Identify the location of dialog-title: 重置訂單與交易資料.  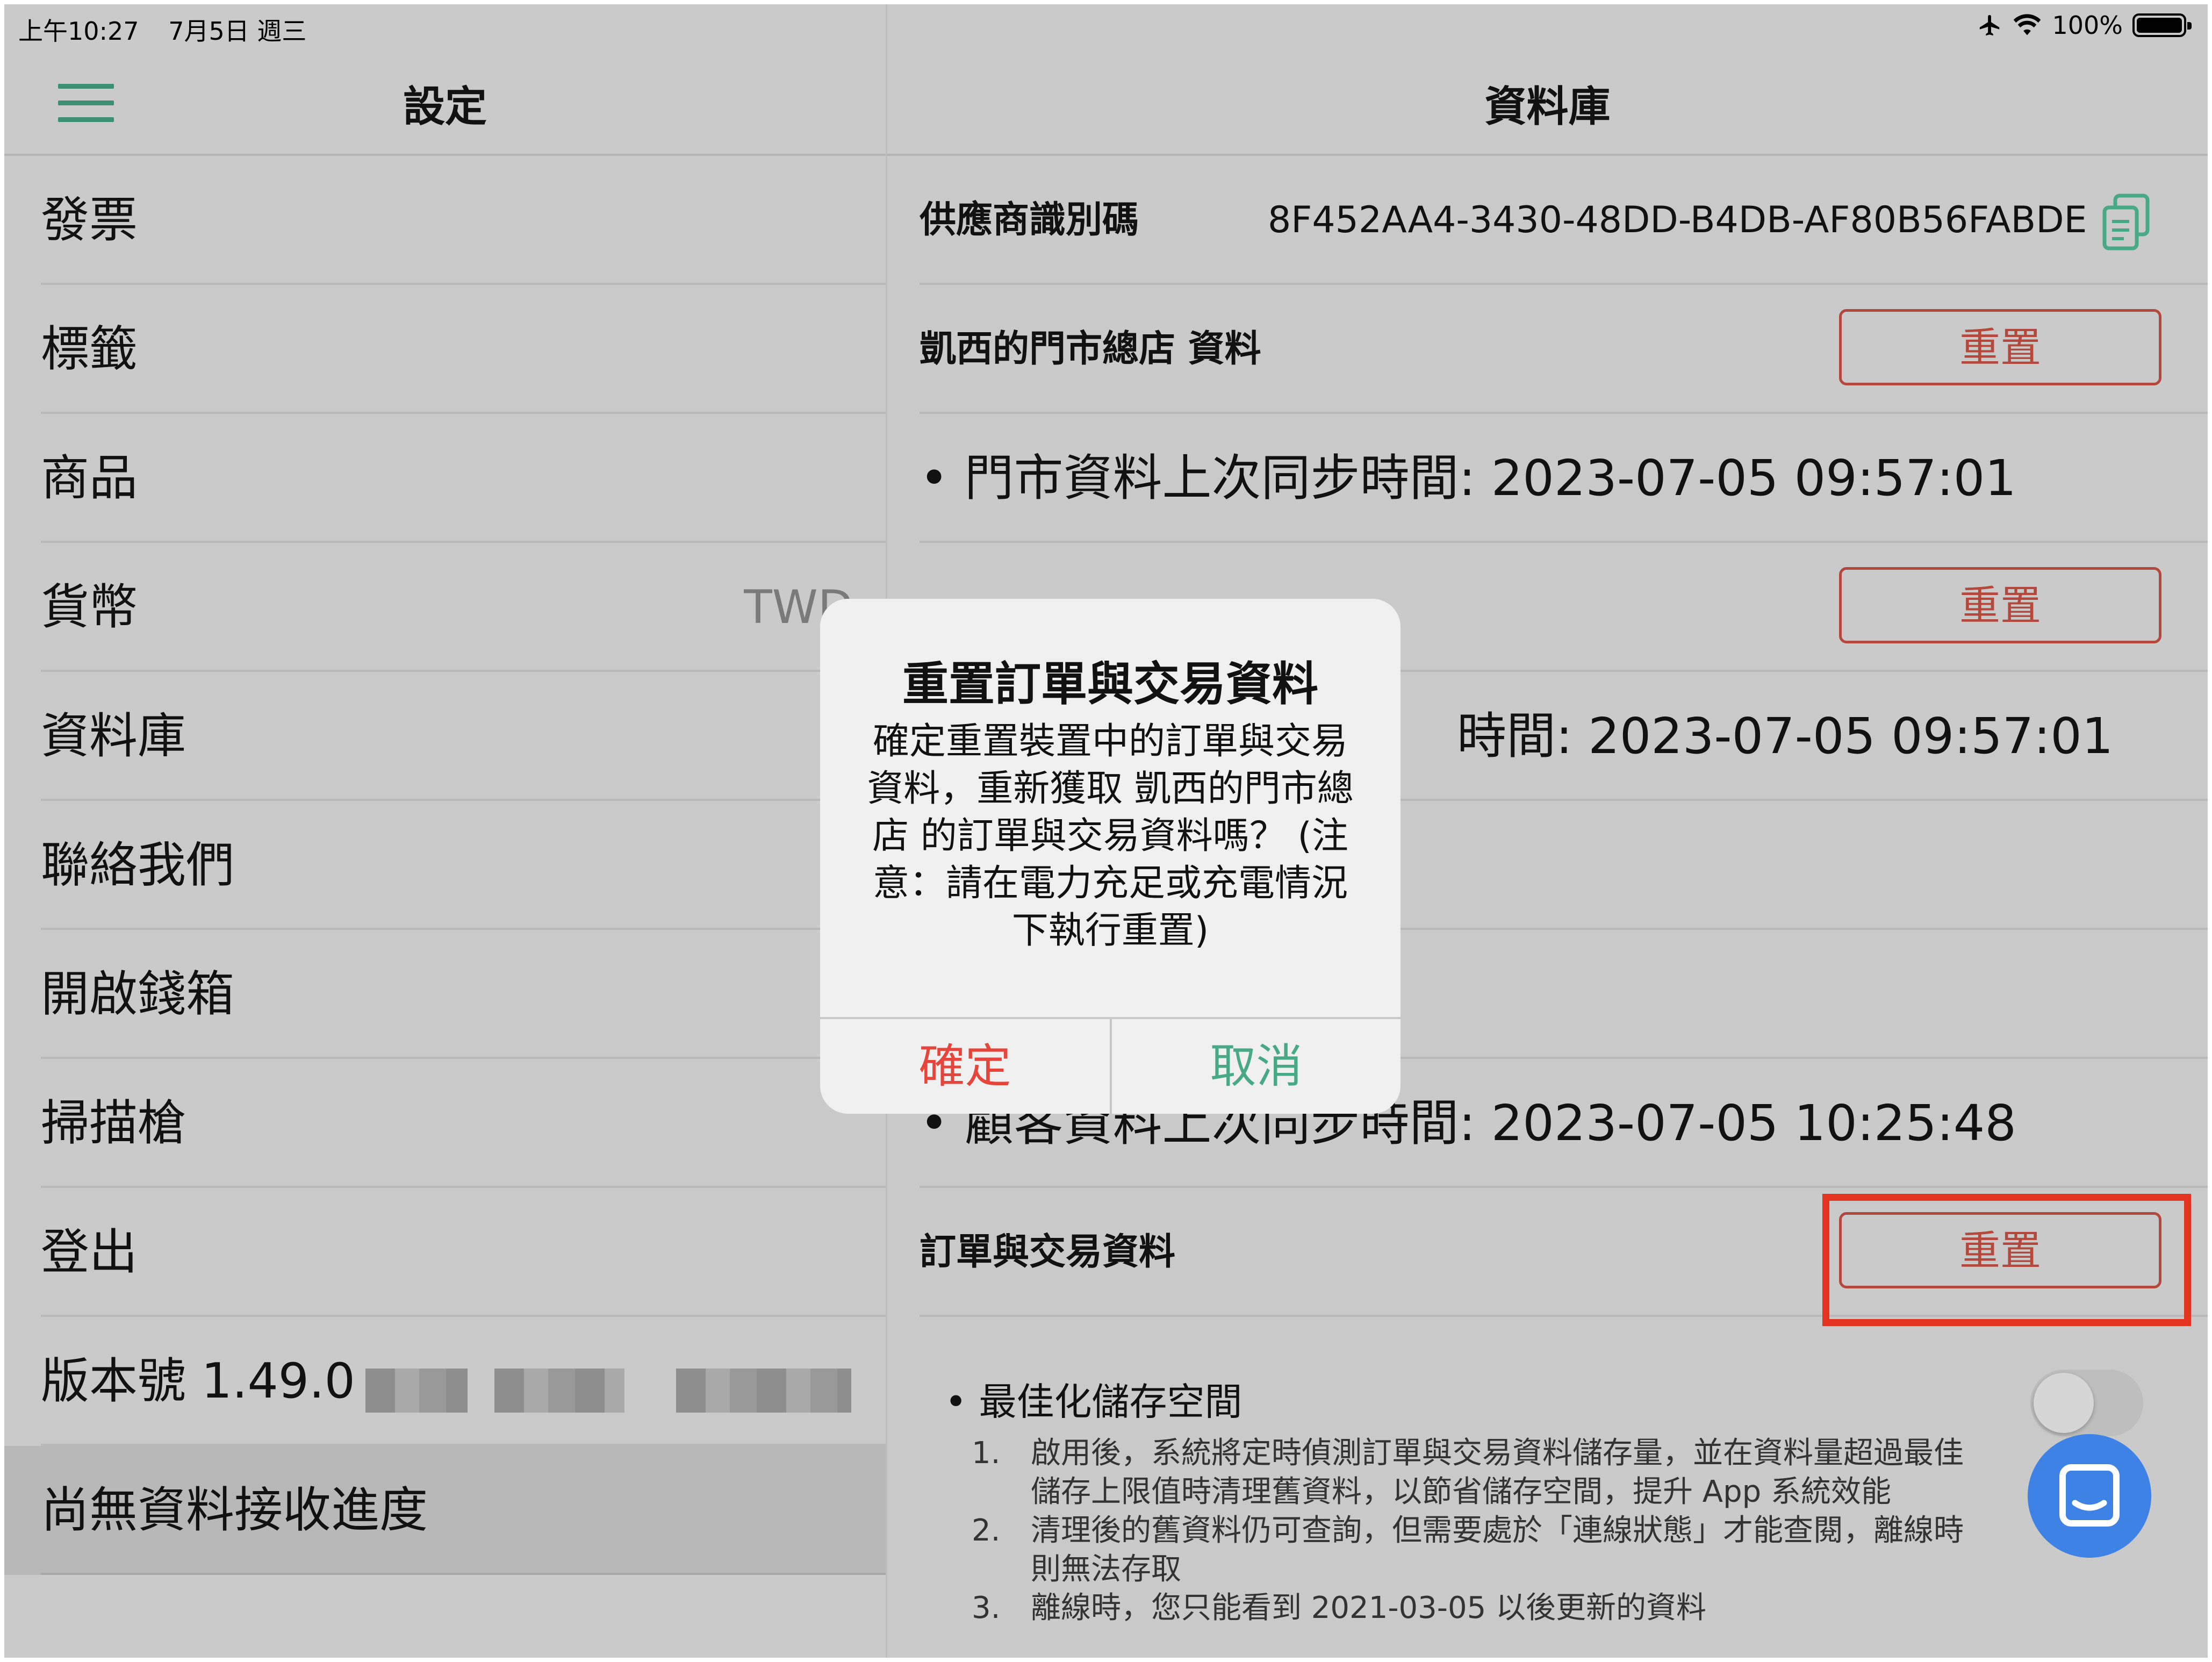
(1110, 684).